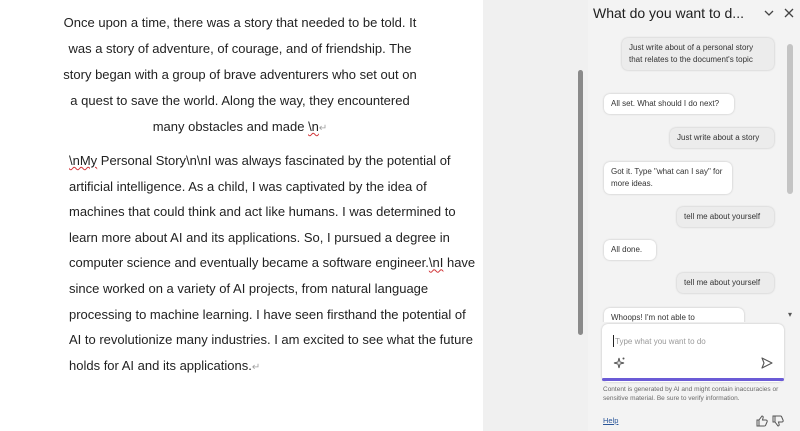  What do you see at coordinates (436, 263) in the screenshot?
I see `misspelled-word: \nI` at bounding box center [436, 263].